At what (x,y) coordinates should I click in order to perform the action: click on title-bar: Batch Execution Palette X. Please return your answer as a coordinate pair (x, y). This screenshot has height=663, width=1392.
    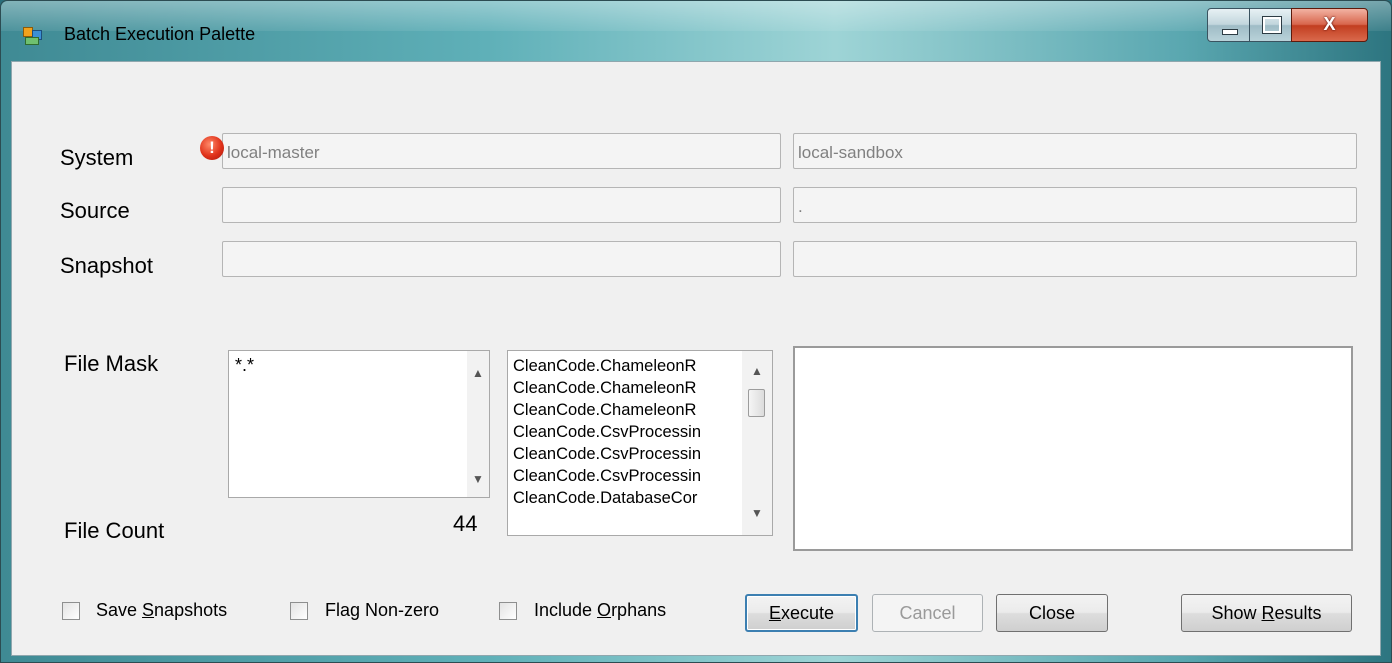
    Looking at the image, I should click on (696, 31).